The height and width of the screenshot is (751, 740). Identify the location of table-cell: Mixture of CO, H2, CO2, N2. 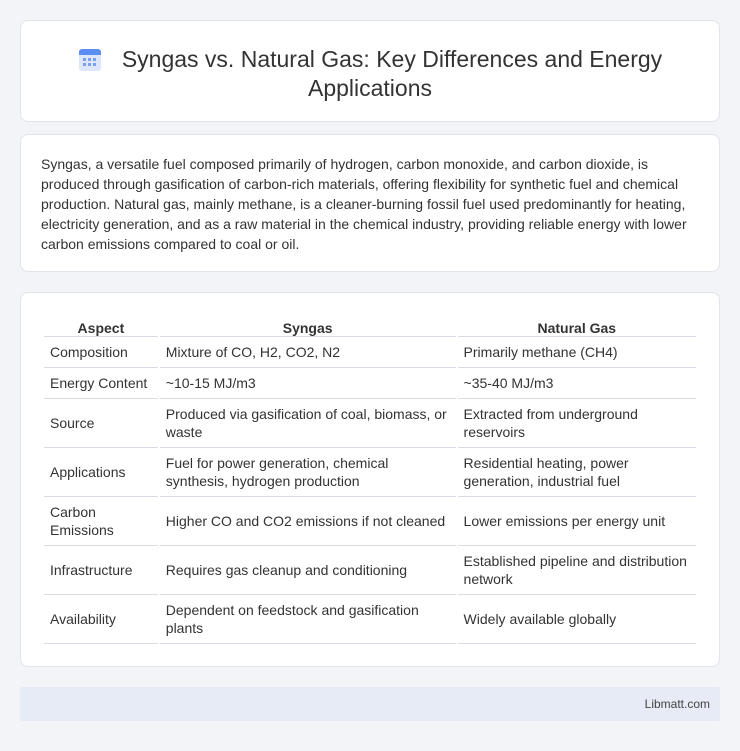
(307, 352).